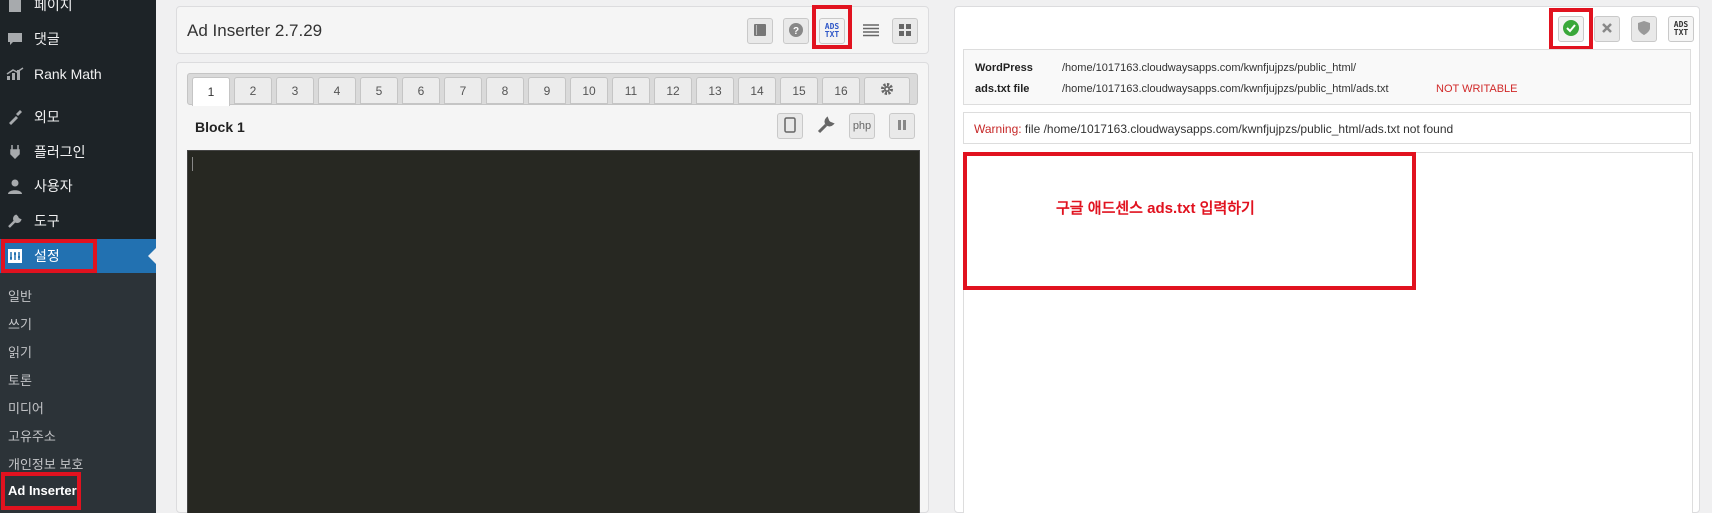  I want to click on sidebar-item-appearance: 외모, so click(78, 117).